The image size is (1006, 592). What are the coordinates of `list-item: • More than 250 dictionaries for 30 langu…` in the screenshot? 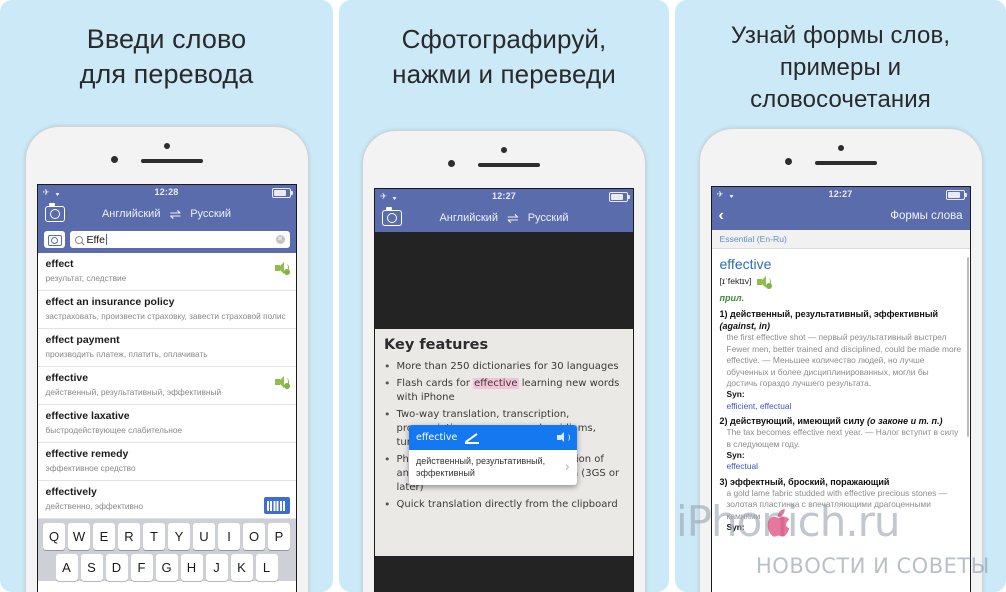 It's located at (504, 367).